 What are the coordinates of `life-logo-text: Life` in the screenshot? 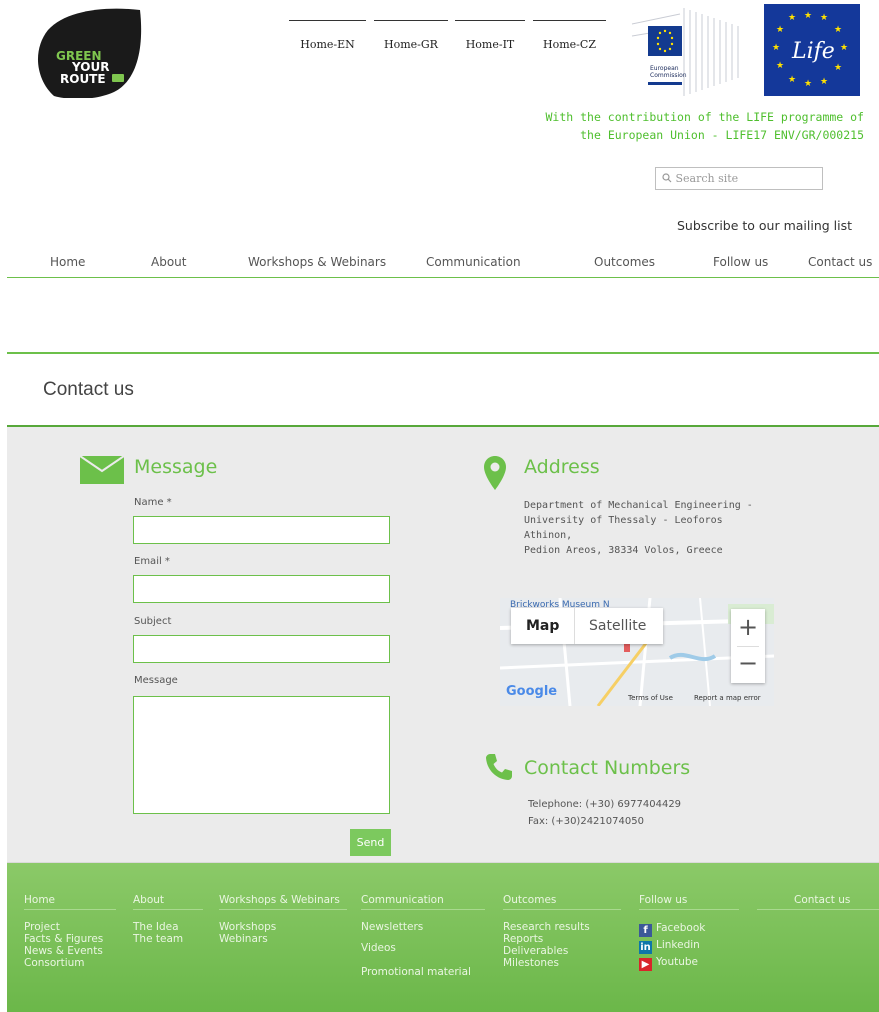 It's located at (813, 51).